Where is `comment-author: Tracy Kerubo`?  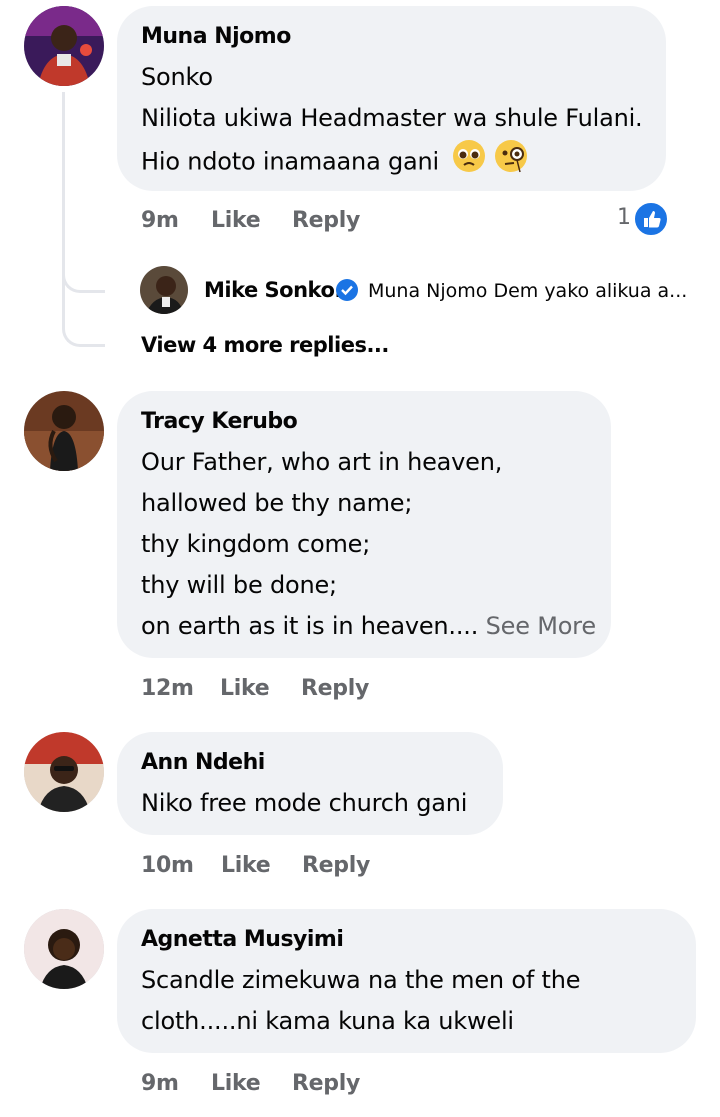 comment-author: Tracy Kerubo is located at coordinates (219, 421).